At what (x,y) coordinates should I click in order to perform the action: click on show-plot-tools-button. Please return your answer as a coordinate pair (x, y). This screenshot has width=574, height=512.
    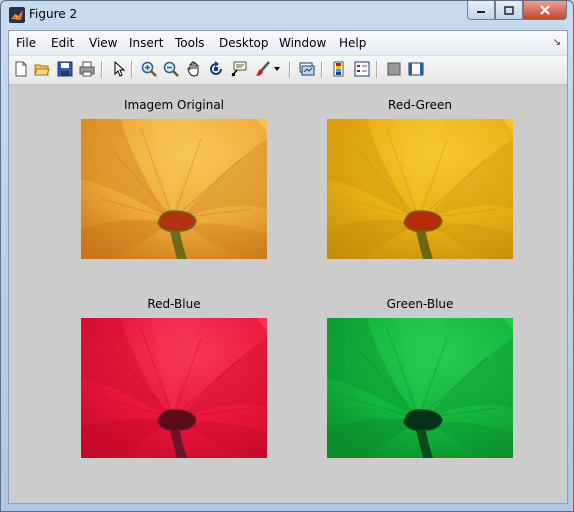
    Looking at the image, I should click on (416, 69).